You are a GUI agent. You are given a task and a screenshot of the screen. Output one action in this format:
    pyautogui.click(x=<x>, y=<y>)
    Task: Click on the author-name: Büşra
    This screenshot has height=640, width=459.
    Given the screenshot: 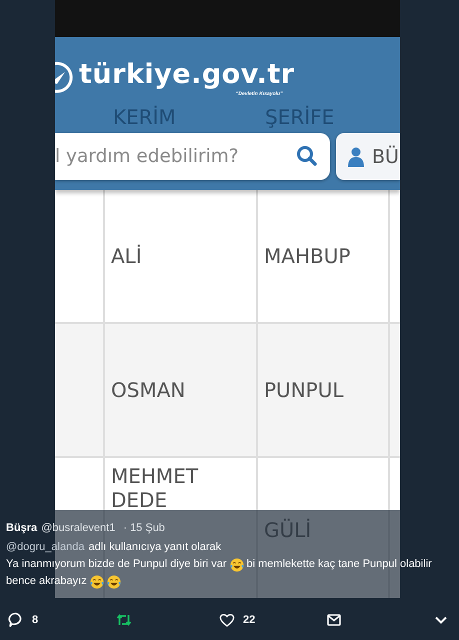 What is the action you would take?
    pyautogui.click(x=22, y=528)
    